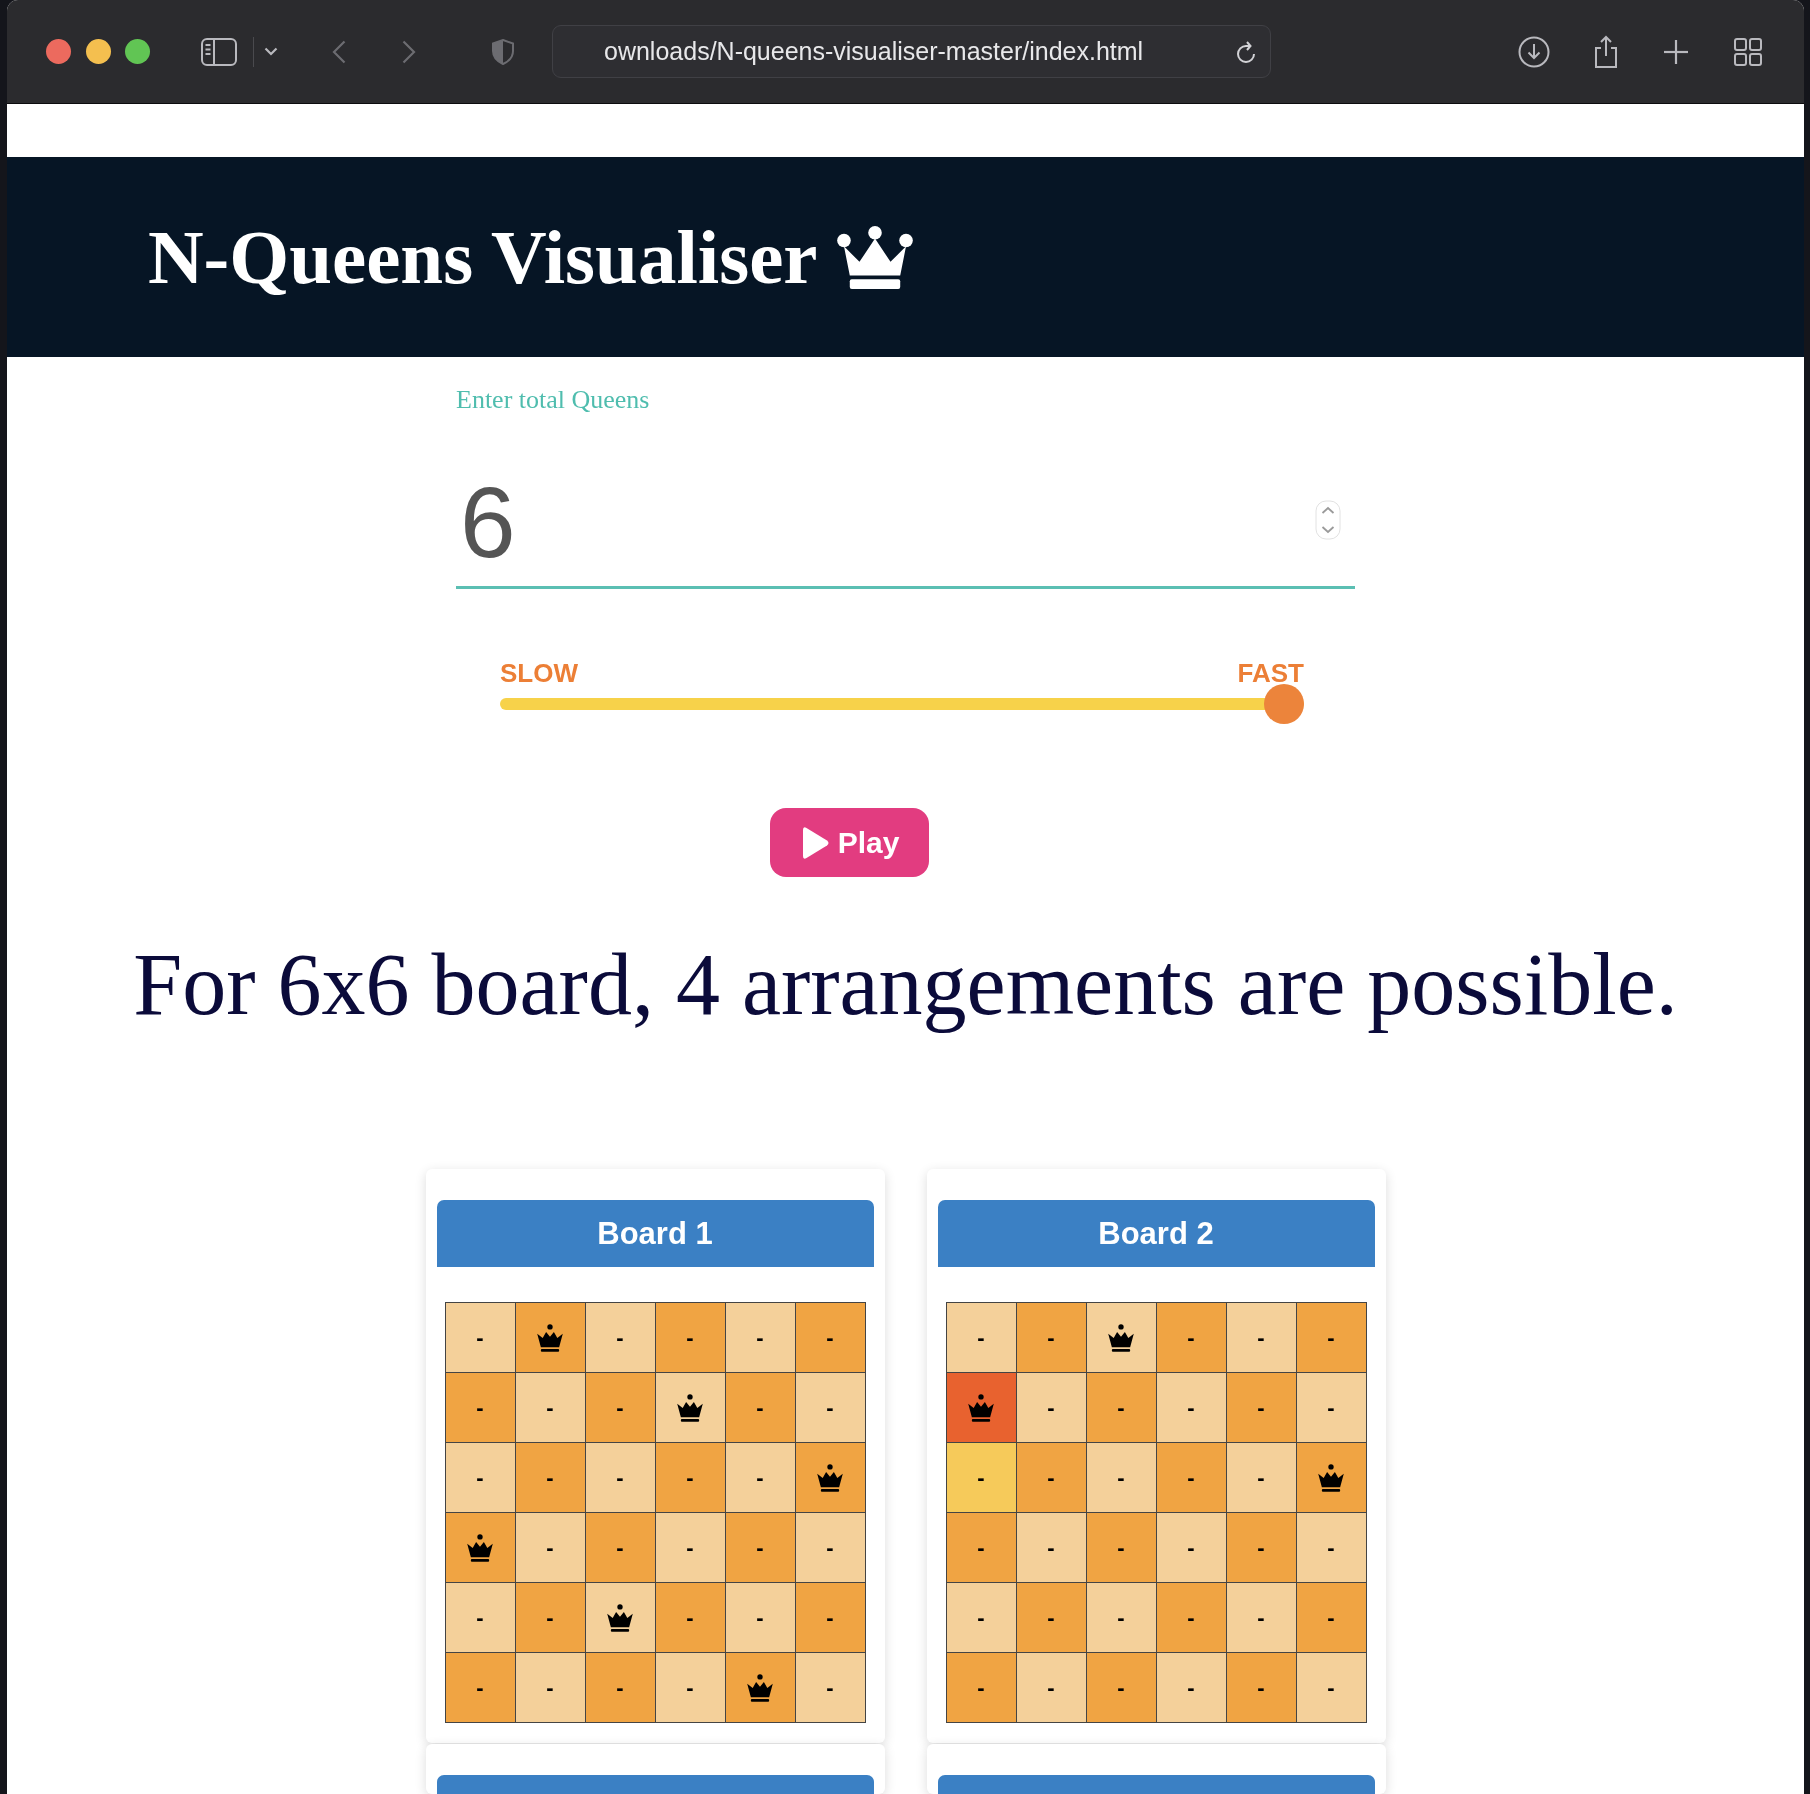  I want to click on field-label: Enter total Queens, so click(553, 400).